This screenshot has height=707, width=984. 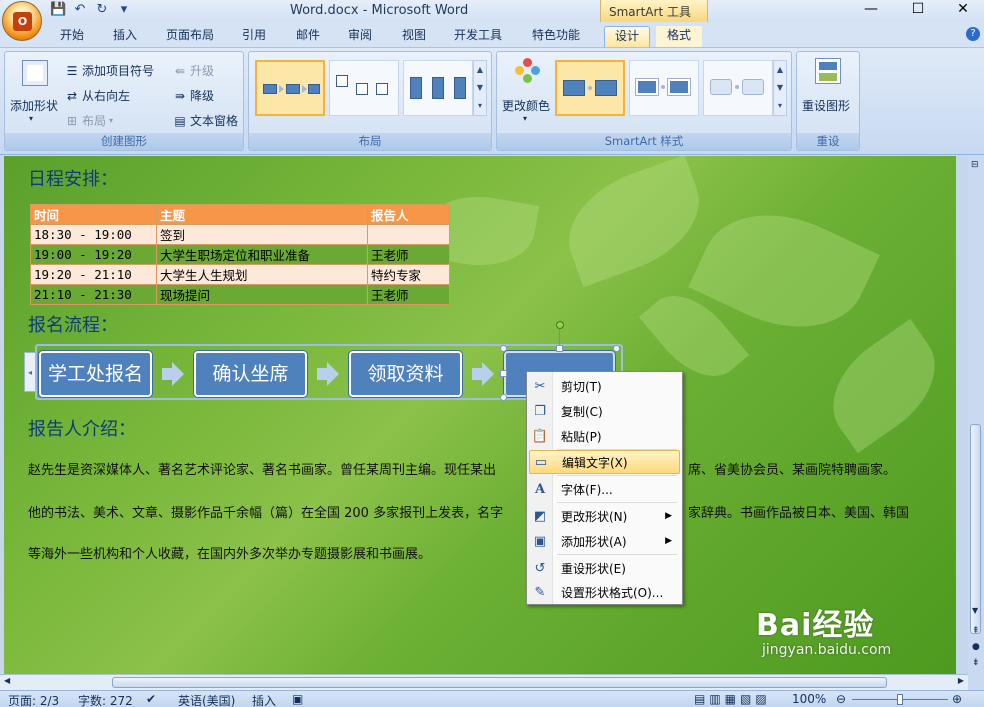 I want to click on process-arrow-icon, so click(x=173, y=374).